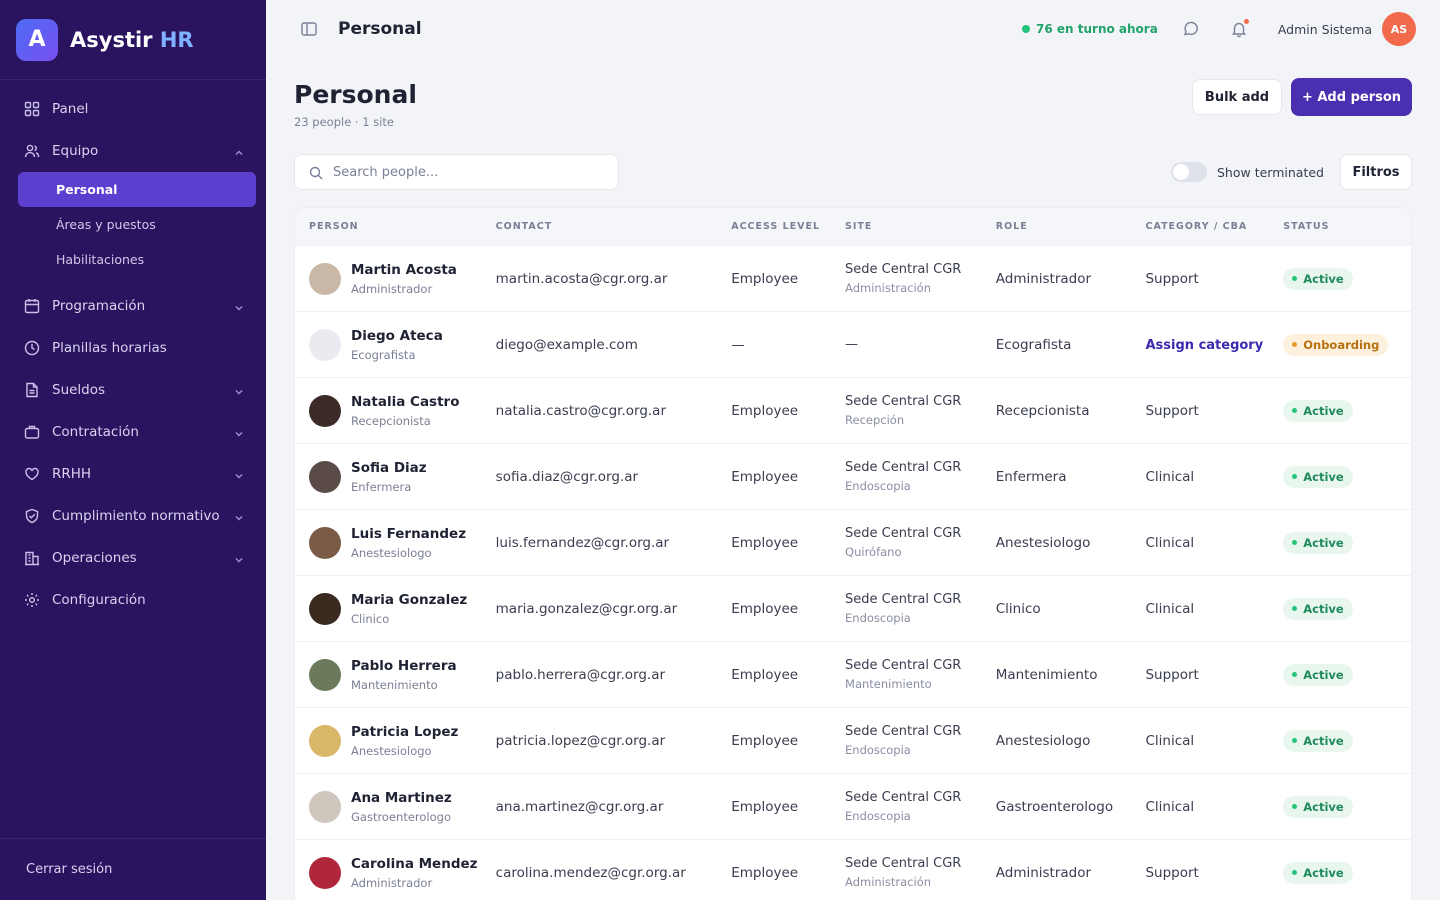 The height and width of the screenshot is (900, 1440). What do you see at coordinates (401, 798) in the screenshot?
I see `person-name: Ana Martinez` at bounding box center [401, 798].